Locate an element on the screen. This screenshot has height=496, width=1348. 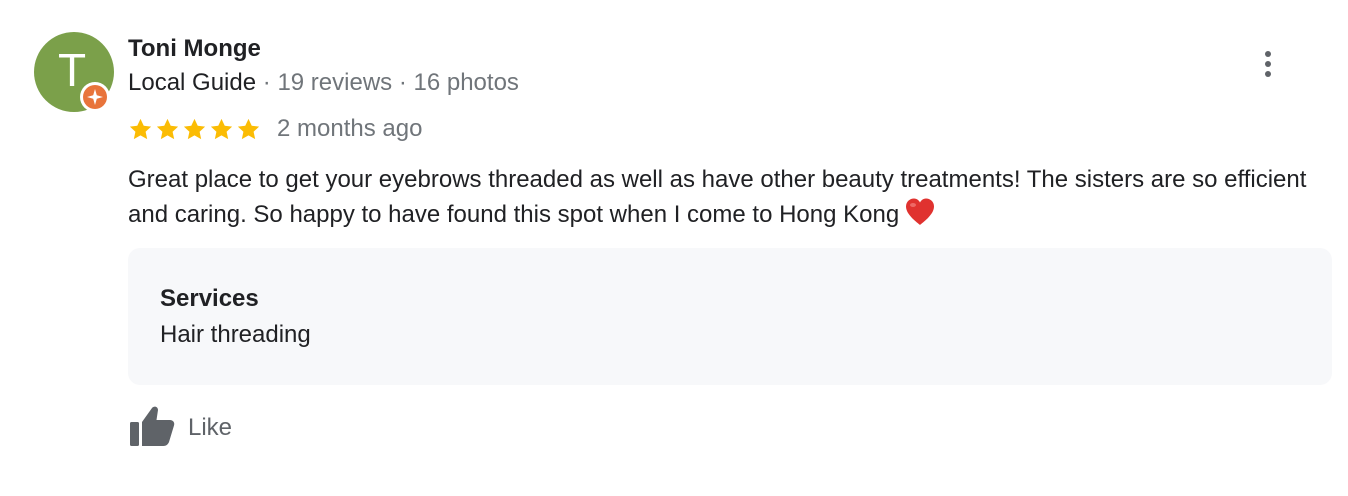
more-options-button is located at coordinates (1268, 64).